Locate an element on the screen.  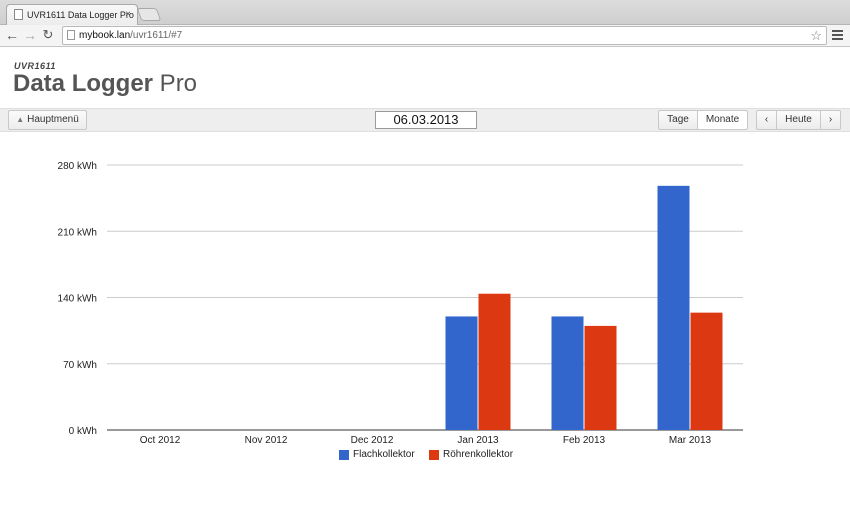
y-tick-label: 0 kWh is located at coordinates (83, 431).